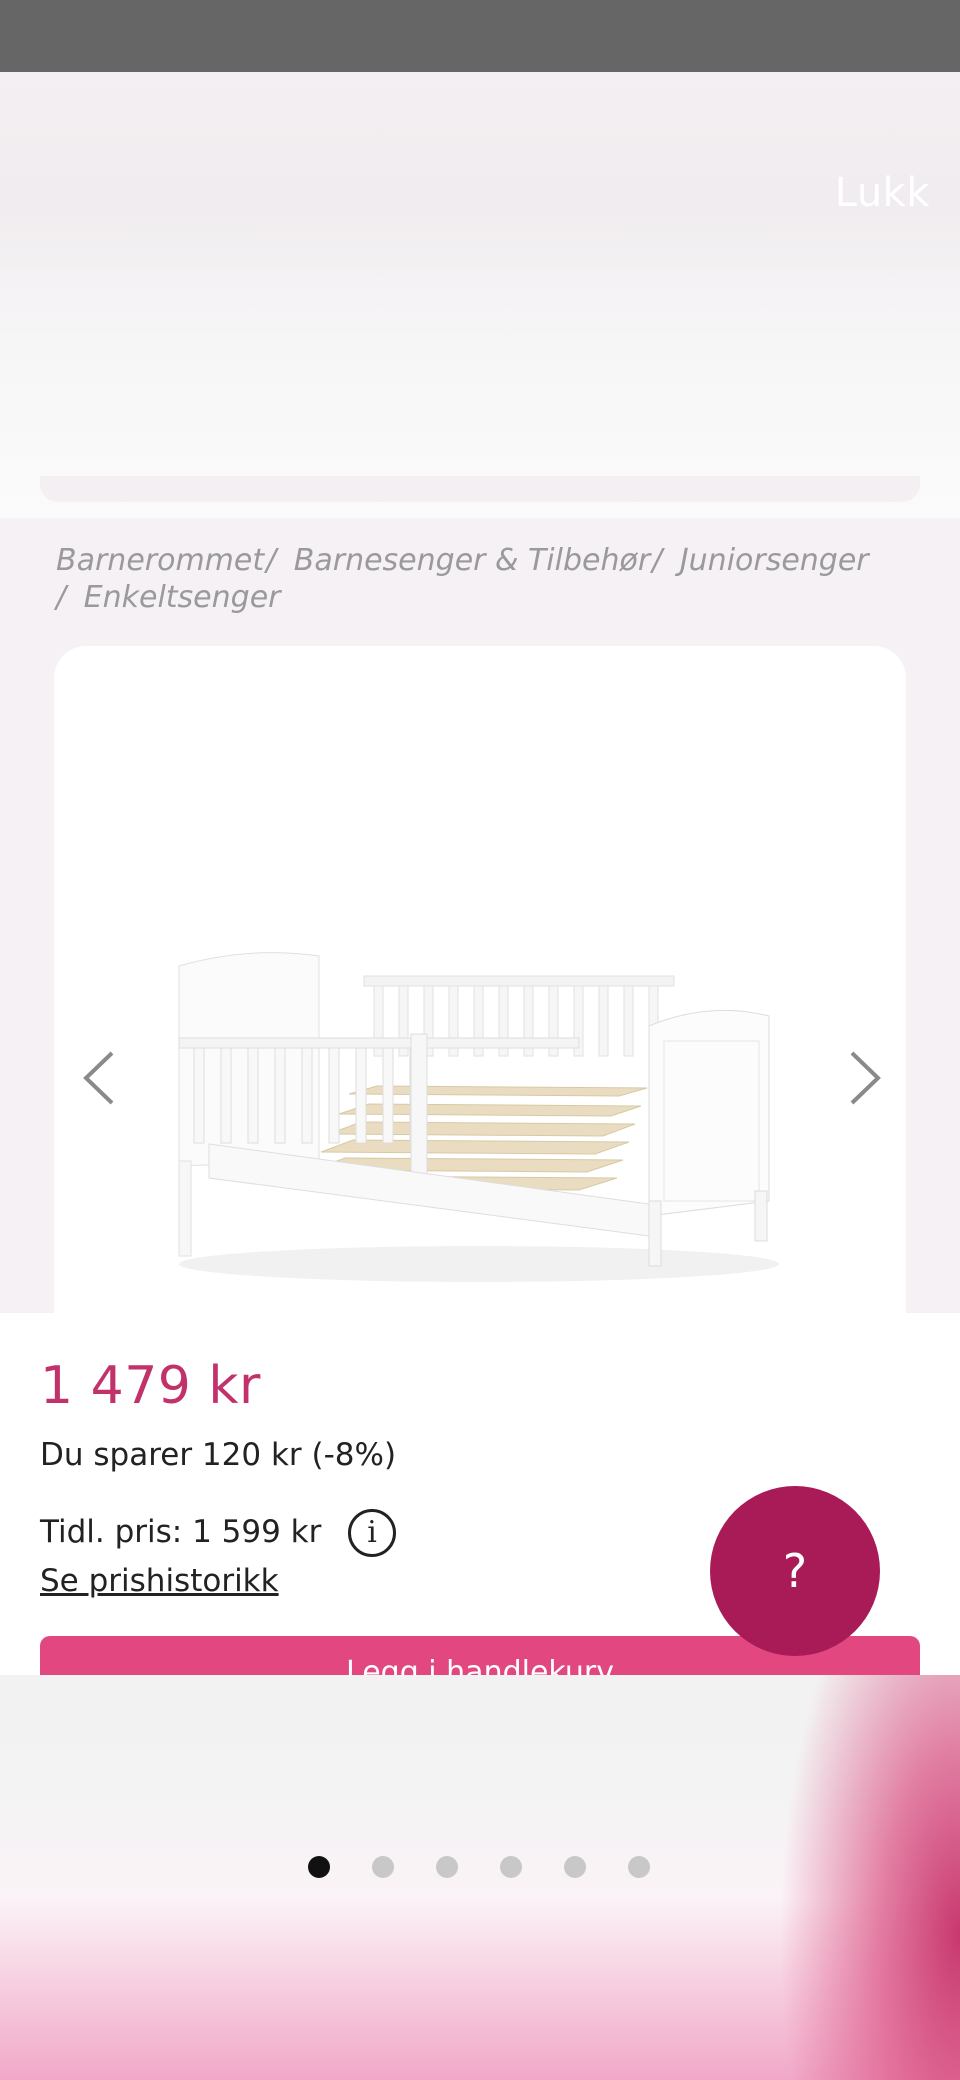 The width and height of the screenshot is (960, 2080). I want to click on help-button: ?, so click(795, 1571).